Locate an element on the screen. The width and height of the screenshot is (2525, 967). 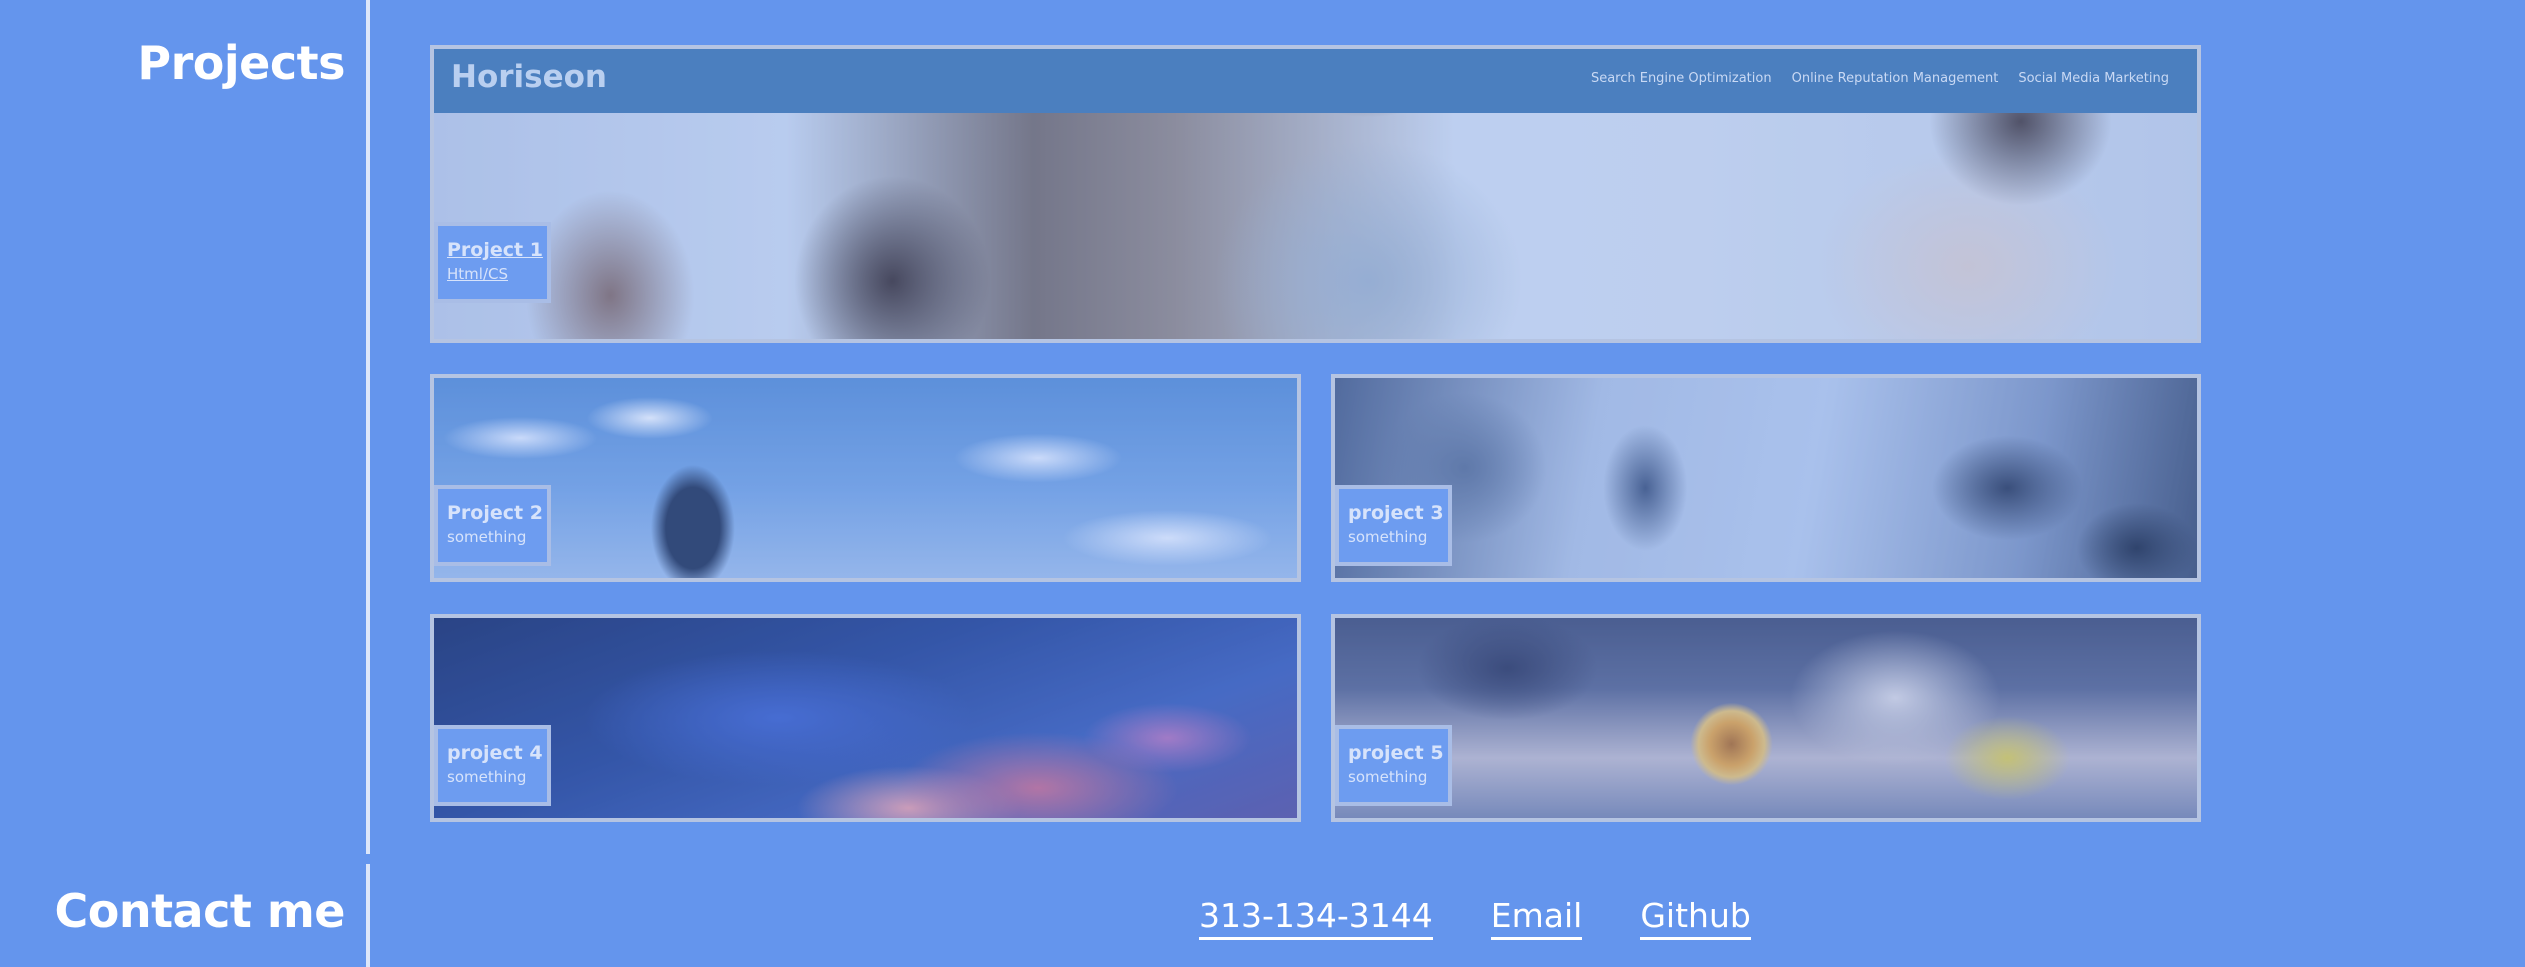
project-card-5: project 5 something is located at coordinates (1766, 718).